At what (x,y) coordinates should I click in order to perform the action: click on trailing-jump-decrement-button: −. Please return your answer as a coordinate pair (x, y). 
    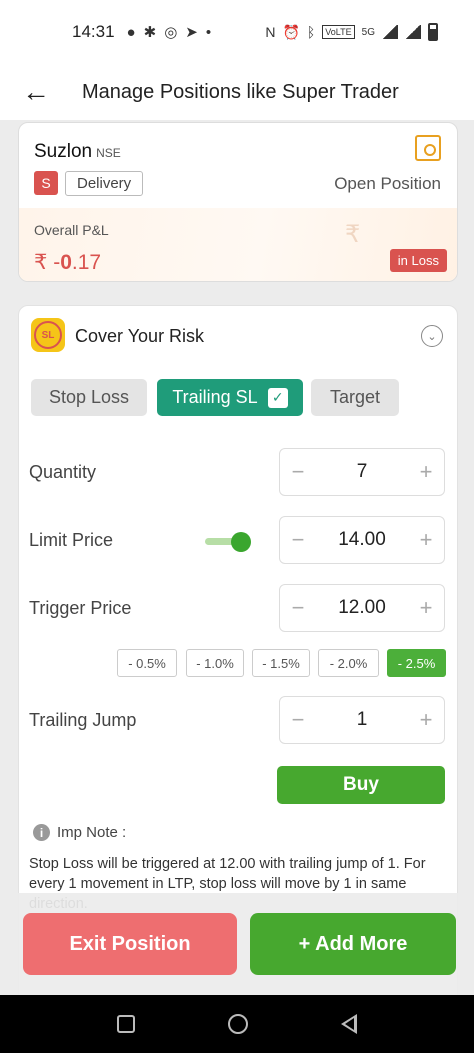
    Looking at the image, I should click on (298, 720).